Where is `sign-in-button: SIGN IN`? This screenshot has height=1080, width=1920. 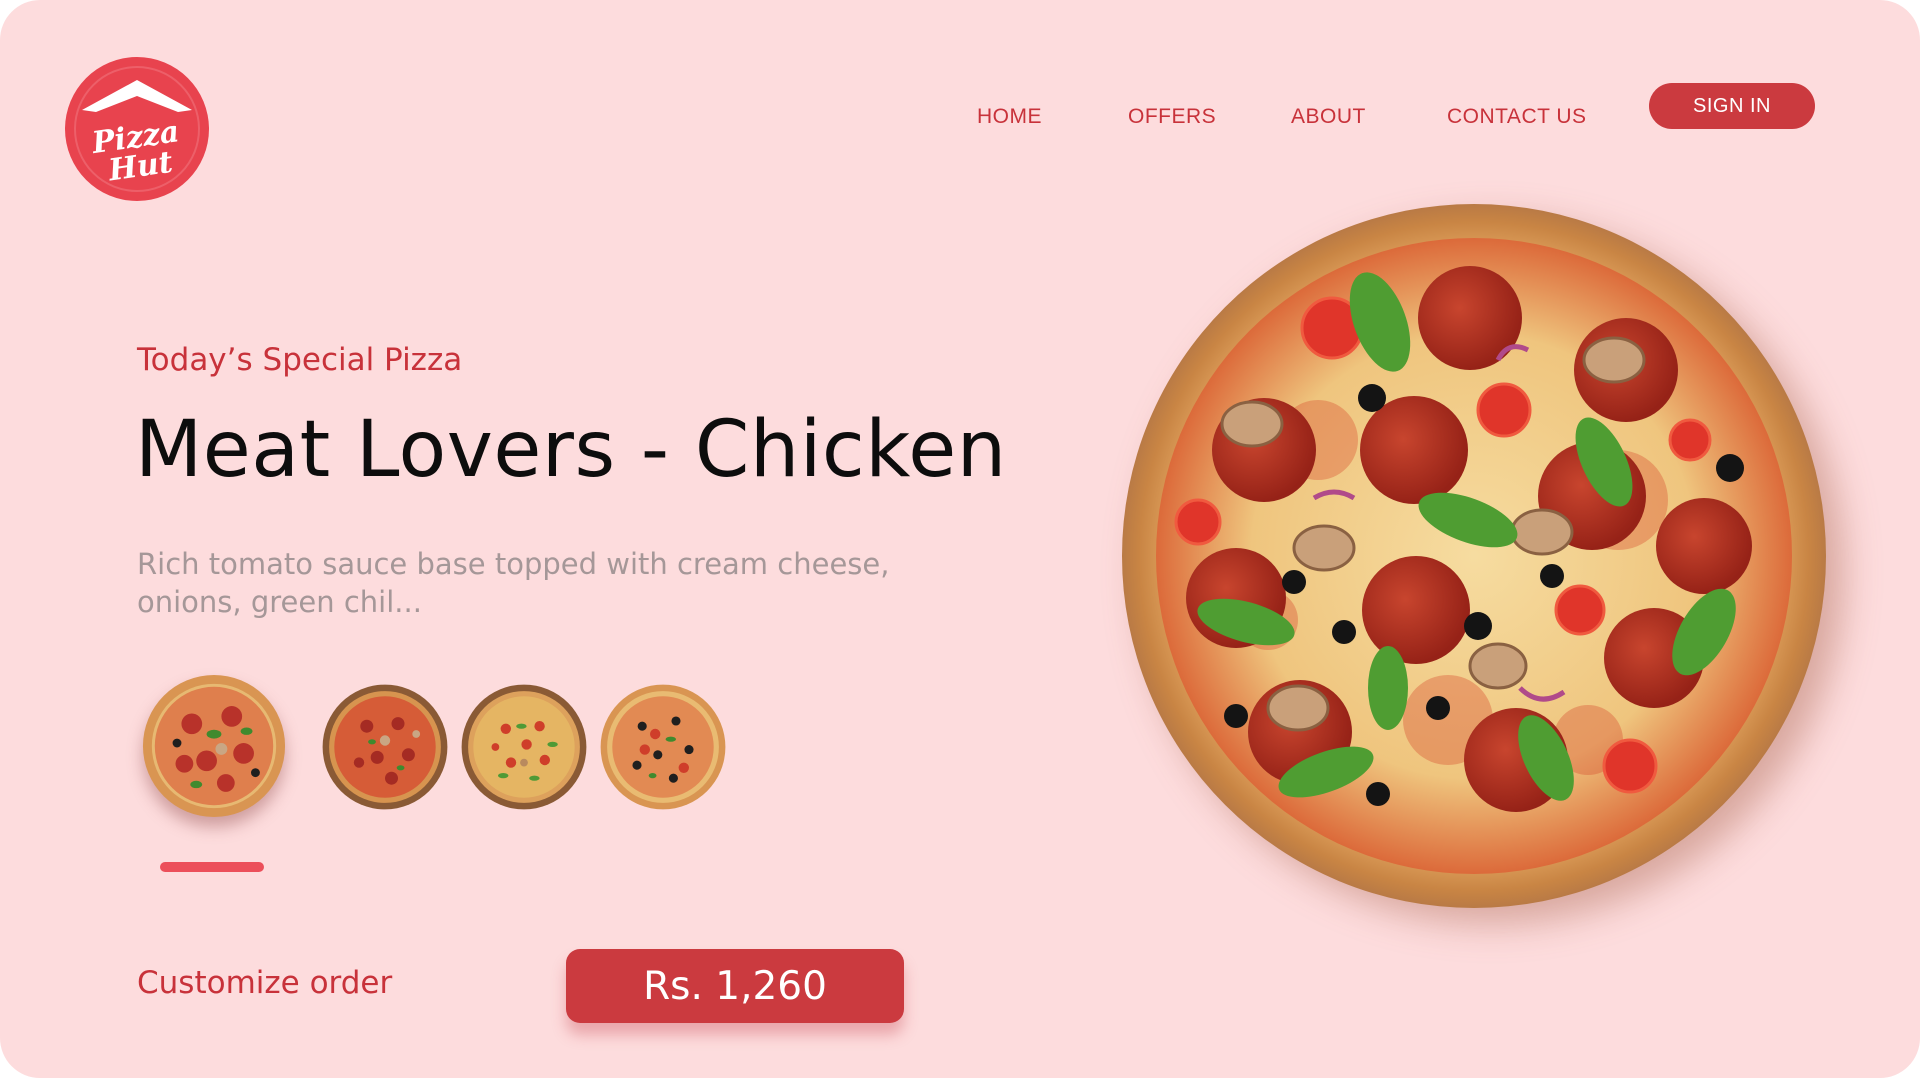
sign-in-button: SIGN IN is located at coordinates (1732, 106).